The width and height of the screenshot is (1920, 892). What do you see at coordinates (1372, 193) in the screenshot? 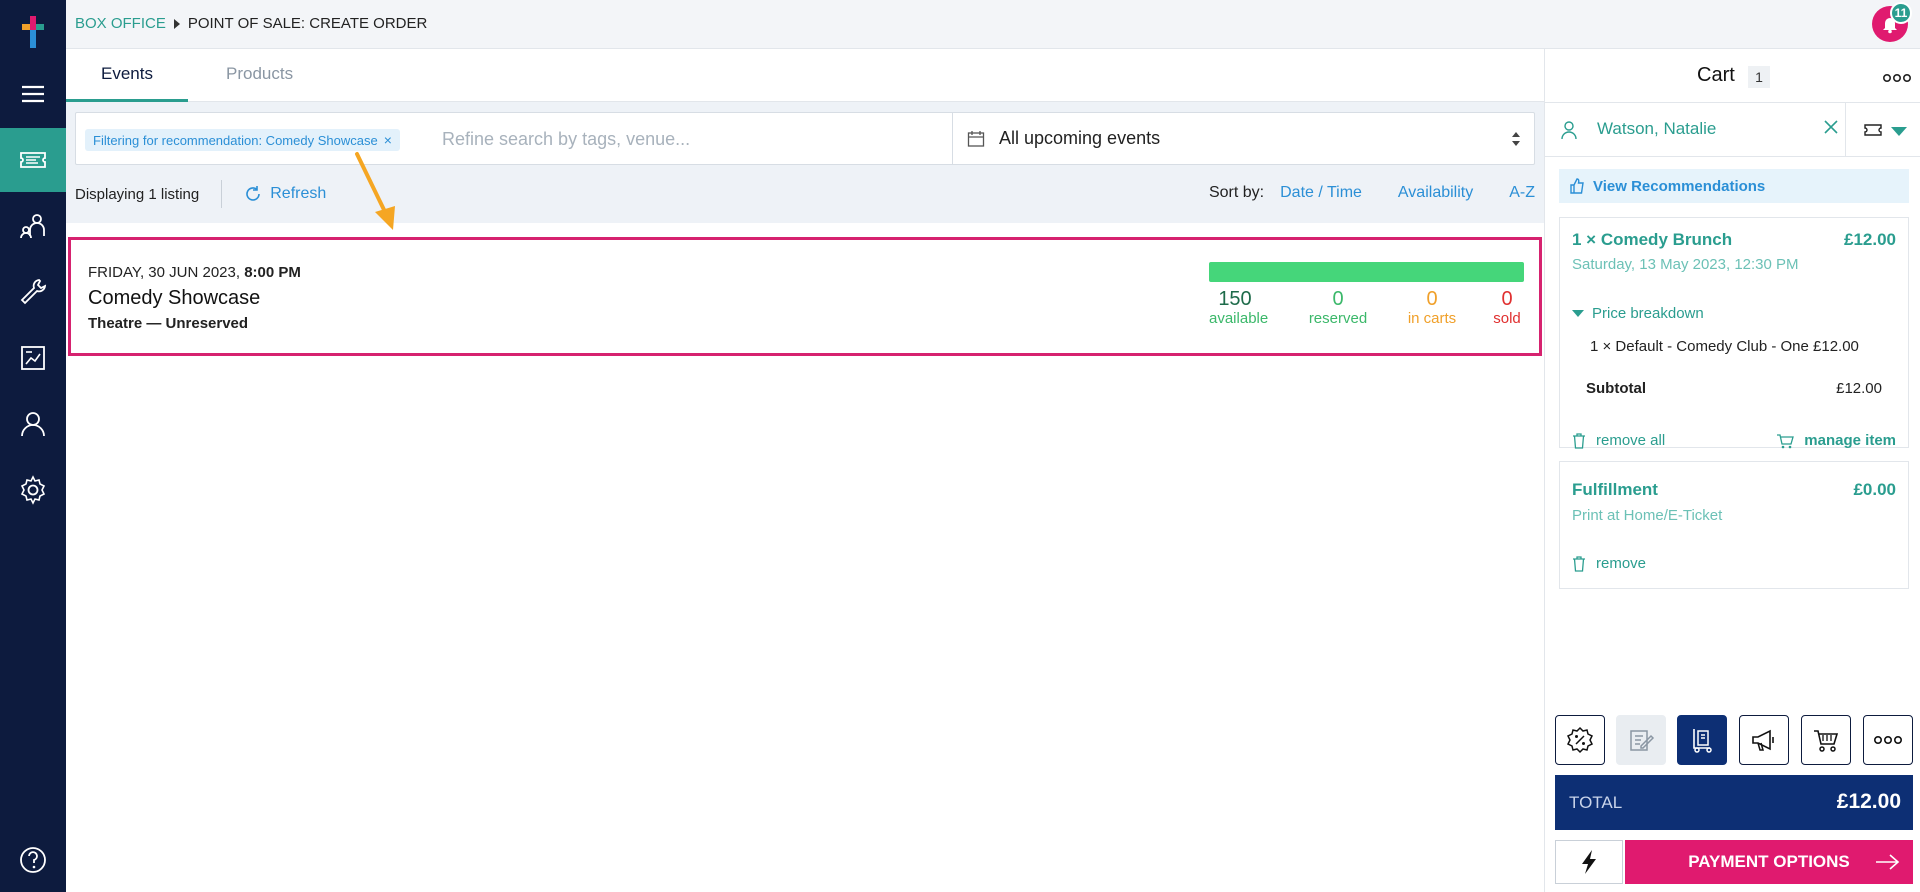
I see `sort-options: Sort by: Date / Time Availability A-Z` at bounding box center [1372, 193].